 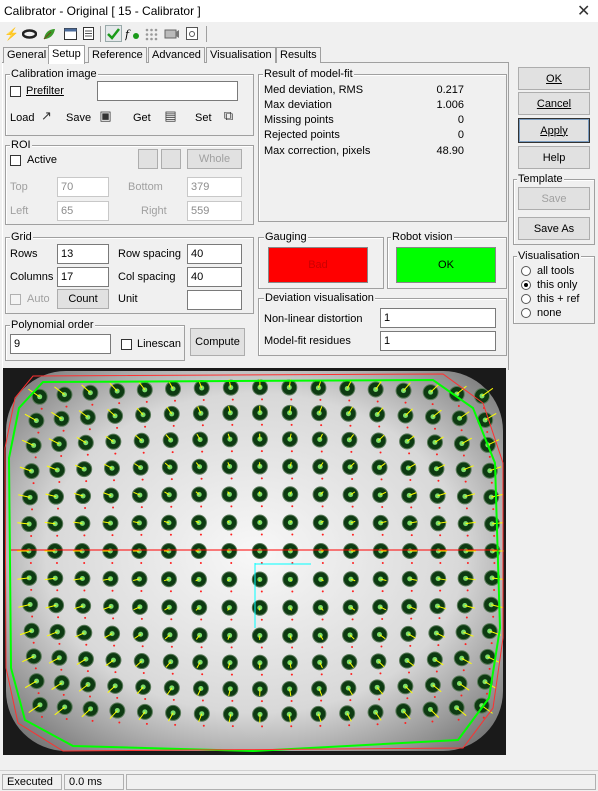 I want to click on function-icon: f, so click(x=132, y=33).